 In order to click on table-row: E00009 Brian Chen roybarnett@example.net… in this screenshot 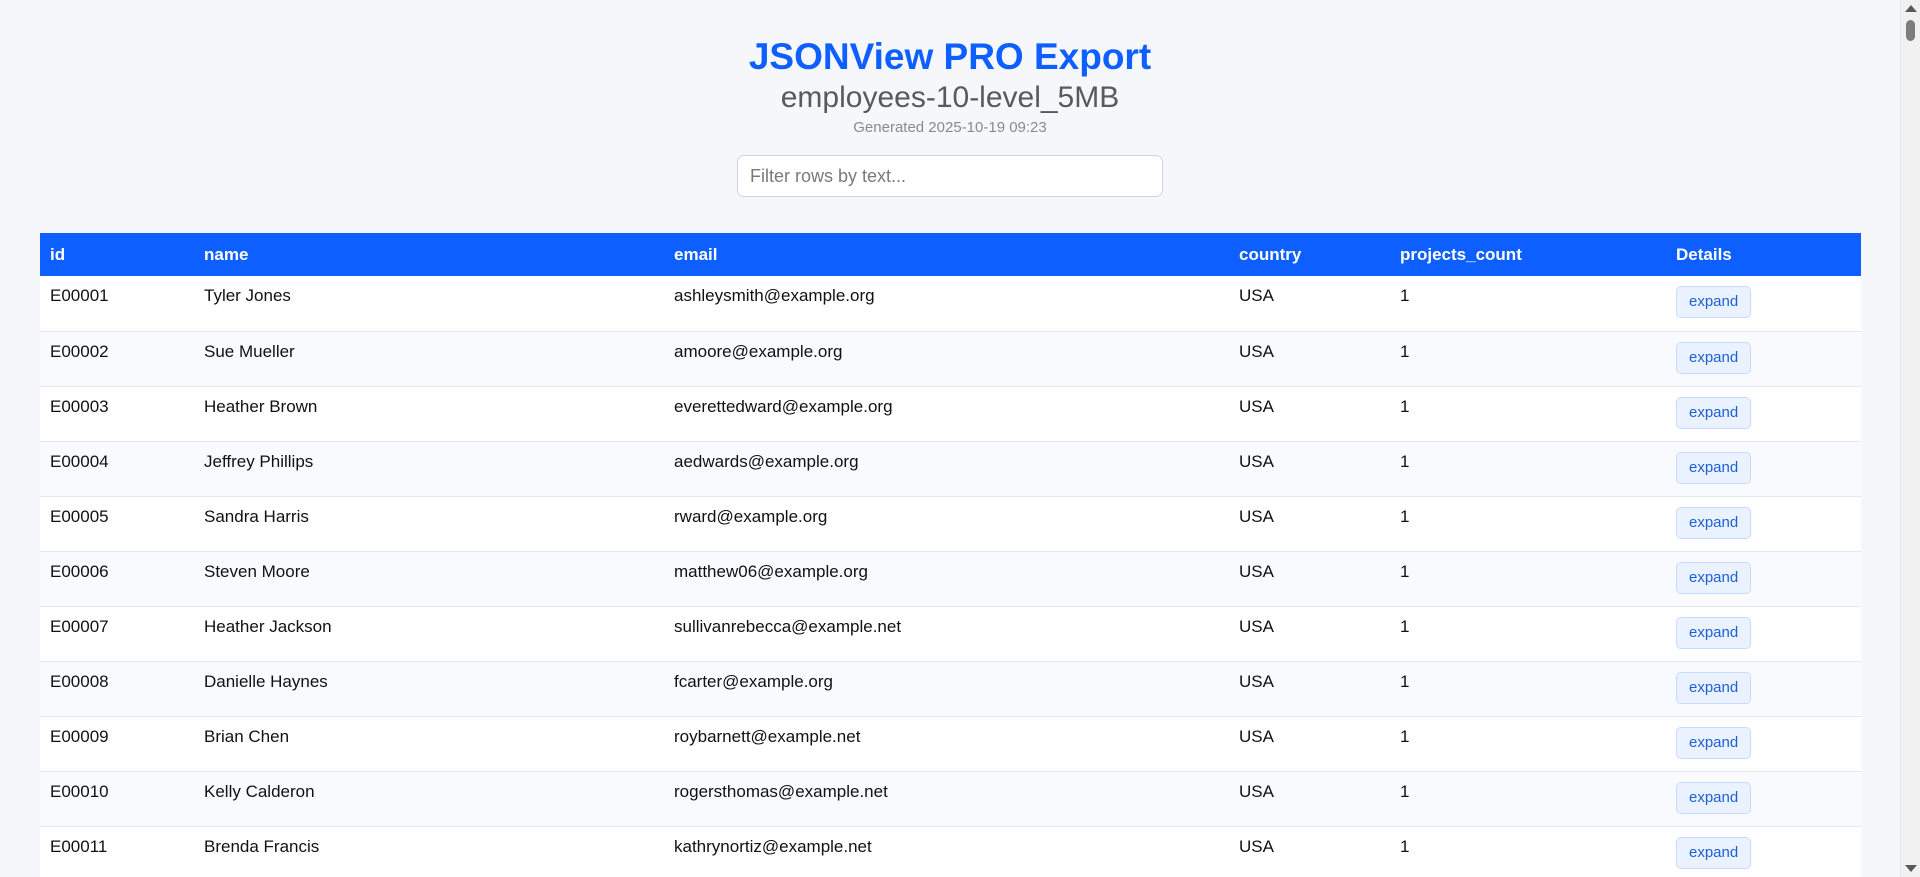, I will do `click(950, 744)`.